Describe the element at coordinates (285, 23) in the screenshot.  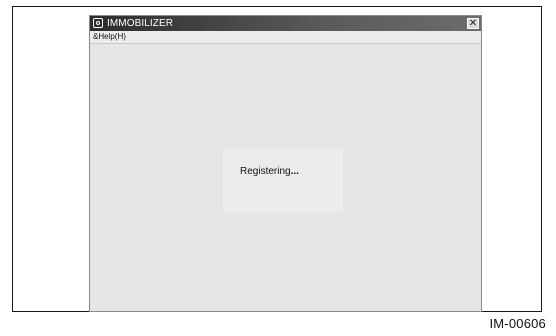
I see `title-bar: IMMOBILIZER ✕` at that location.